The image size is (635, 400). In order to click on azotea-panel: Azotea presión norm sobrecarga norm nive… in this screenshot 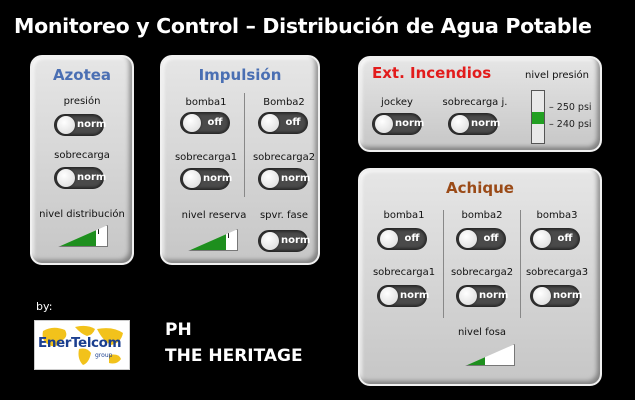, I will do `click(82, 160)`.